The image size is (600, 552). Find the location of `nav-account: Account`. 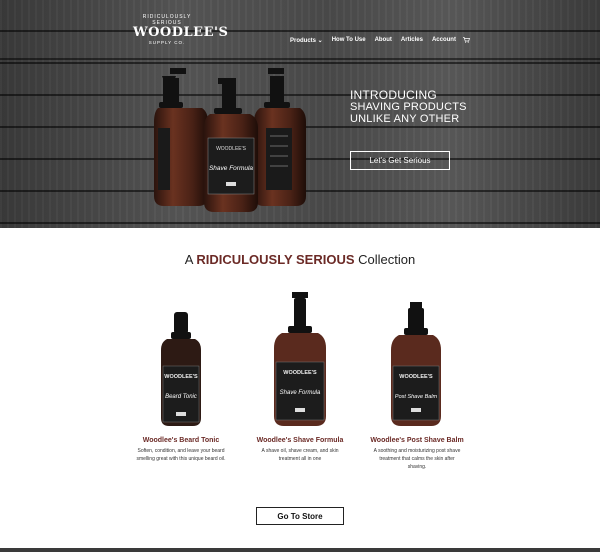

nav-account: Account is located at coordinates (444, 41).